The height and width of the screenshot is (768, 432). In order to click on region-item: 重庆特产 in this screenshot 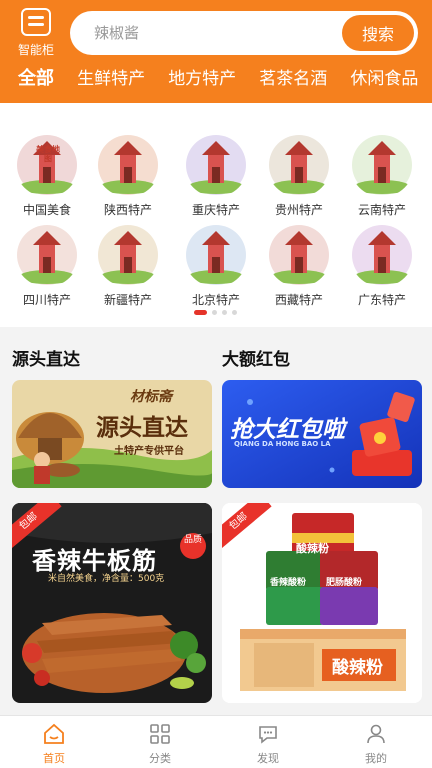, I will do `click(216, 175)`.